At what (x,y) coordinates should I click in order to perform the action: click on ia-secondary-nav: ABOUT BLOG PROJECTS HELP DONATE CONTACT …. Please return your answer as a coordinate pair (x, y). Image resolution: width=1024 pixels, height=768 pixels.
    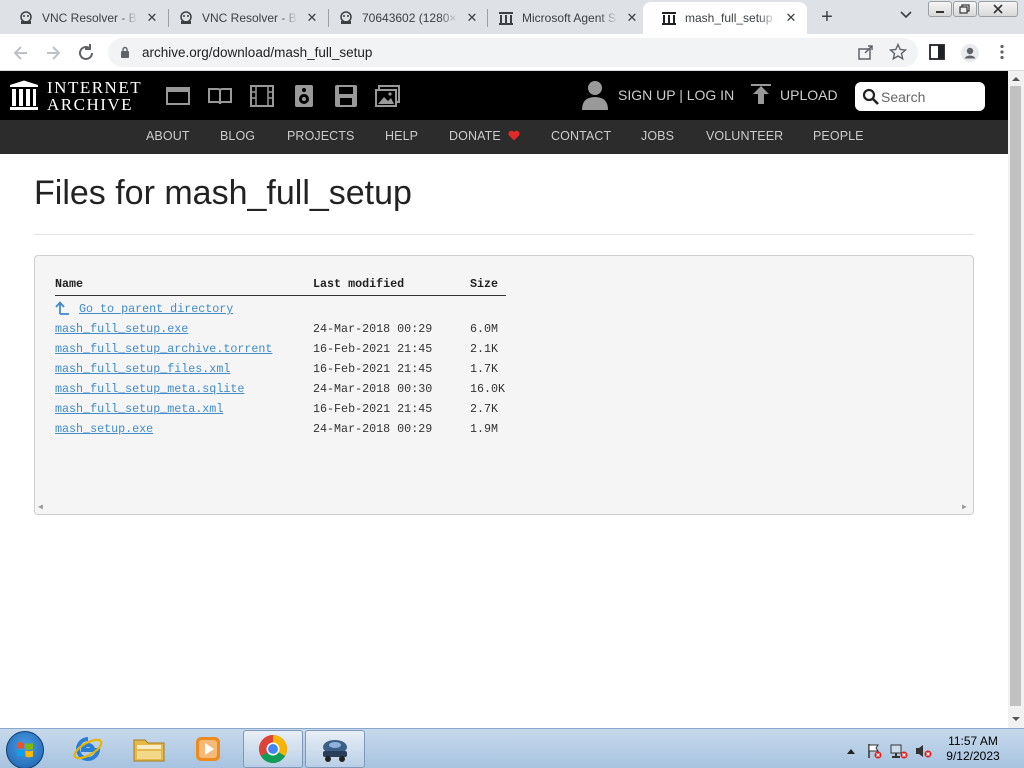
    Looking at the image, I should click on (504, 137).